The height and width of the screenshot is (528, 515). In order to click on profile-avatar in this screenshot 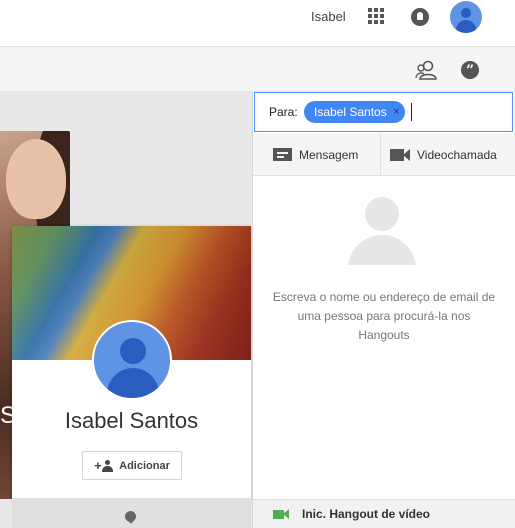, I will do `click(132, 360)`.